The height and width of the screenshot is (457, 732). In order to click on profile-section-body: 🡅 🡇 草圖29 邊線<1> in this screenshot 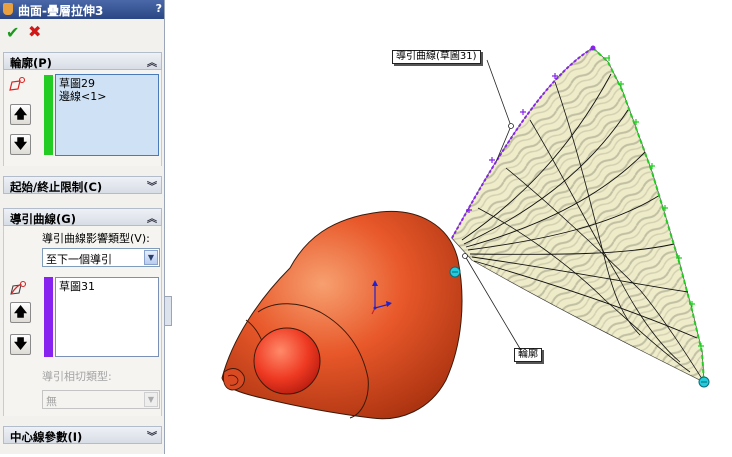, I will do `click(82, 118)`.